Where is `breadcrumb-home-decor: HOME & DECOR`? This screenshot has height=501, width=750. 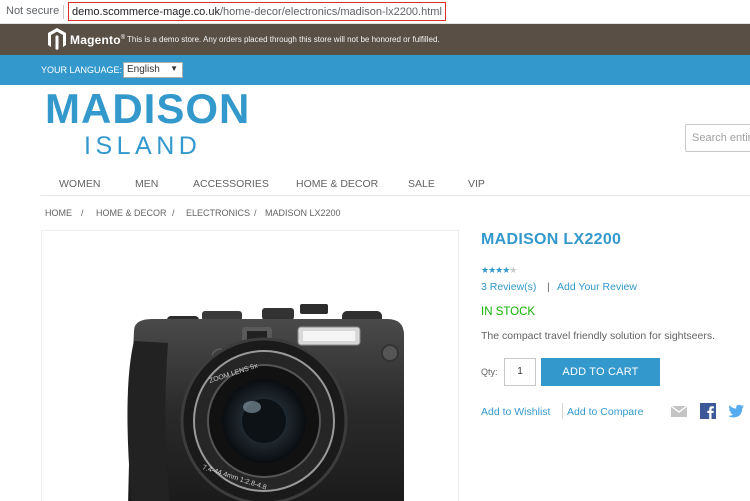
breadcrumb-home-decor: HOME & DECOR is located at coordinates (131, 213).